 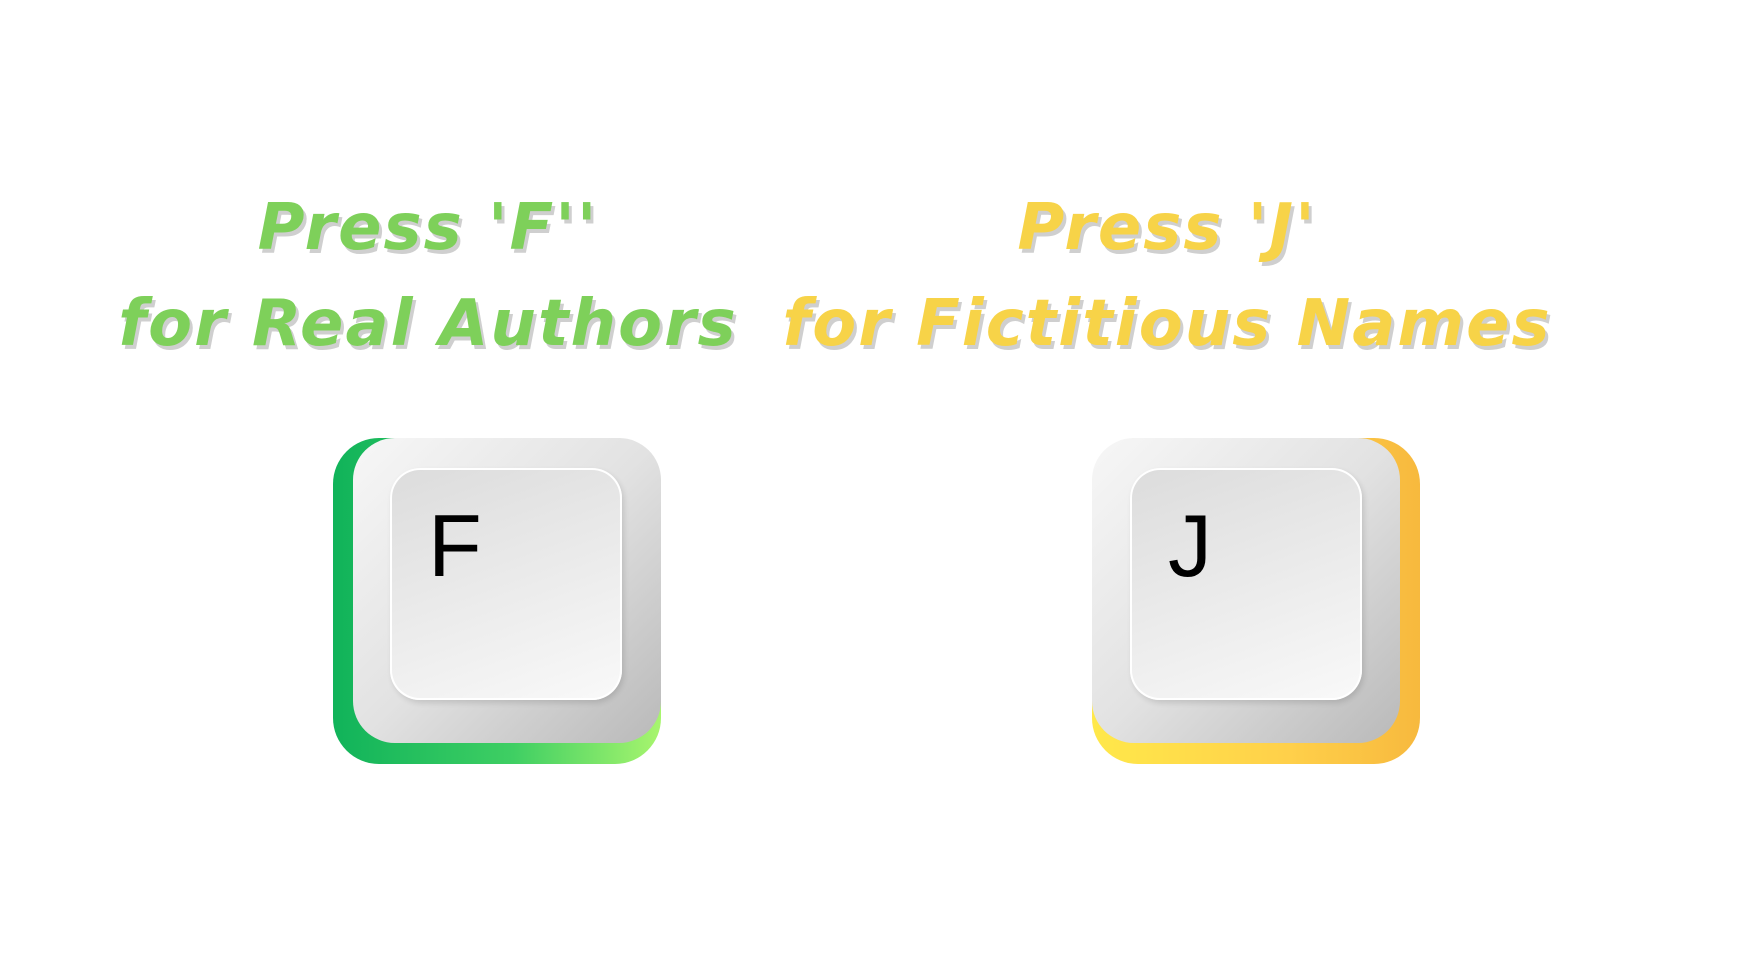 What do you see at coordinates (1167, 324) in the screenshot?
I see `fictitious-names-heading-line2: for Fictitious Names` at bounding box center [1167, 324].